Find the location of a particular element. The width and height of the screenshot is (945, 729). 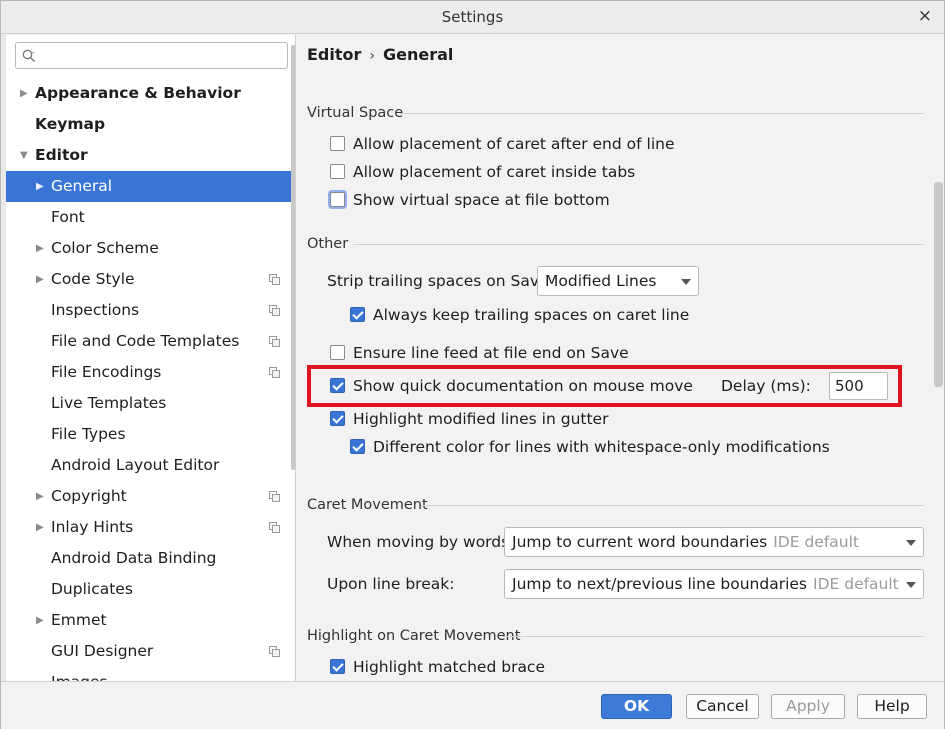

expanded-arrow-icon: ▼ is located at coordinates (24, 155).